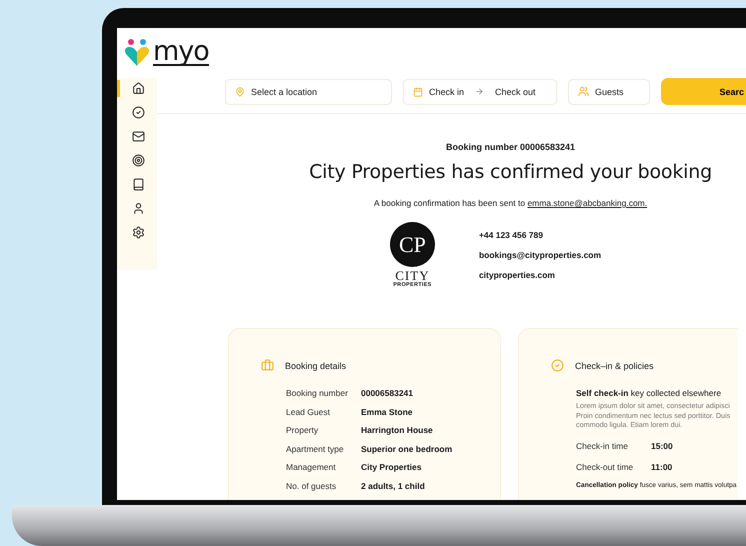 The height and width of the screenshot is (546, 746). I want to click on self-check-in-text: Self check-in key collected elsewhere, so click(649, 393).